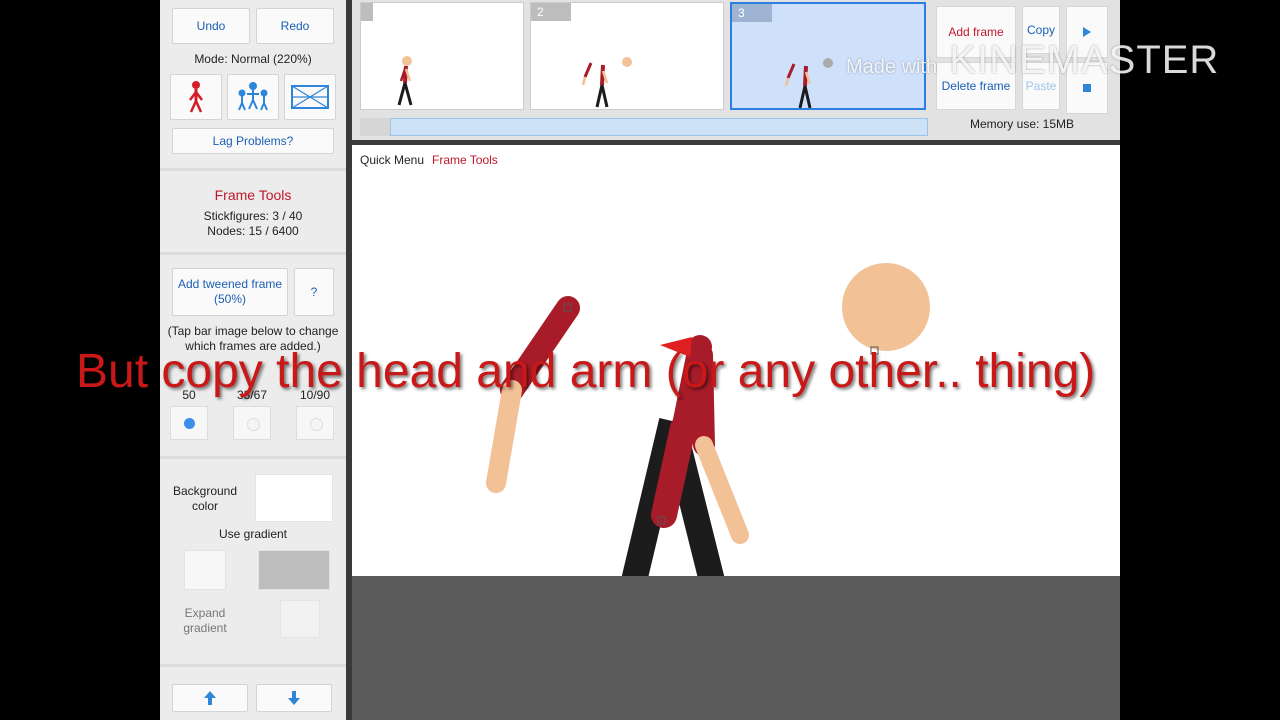  I want to click on arrow-up-icon, so click(210, 698).